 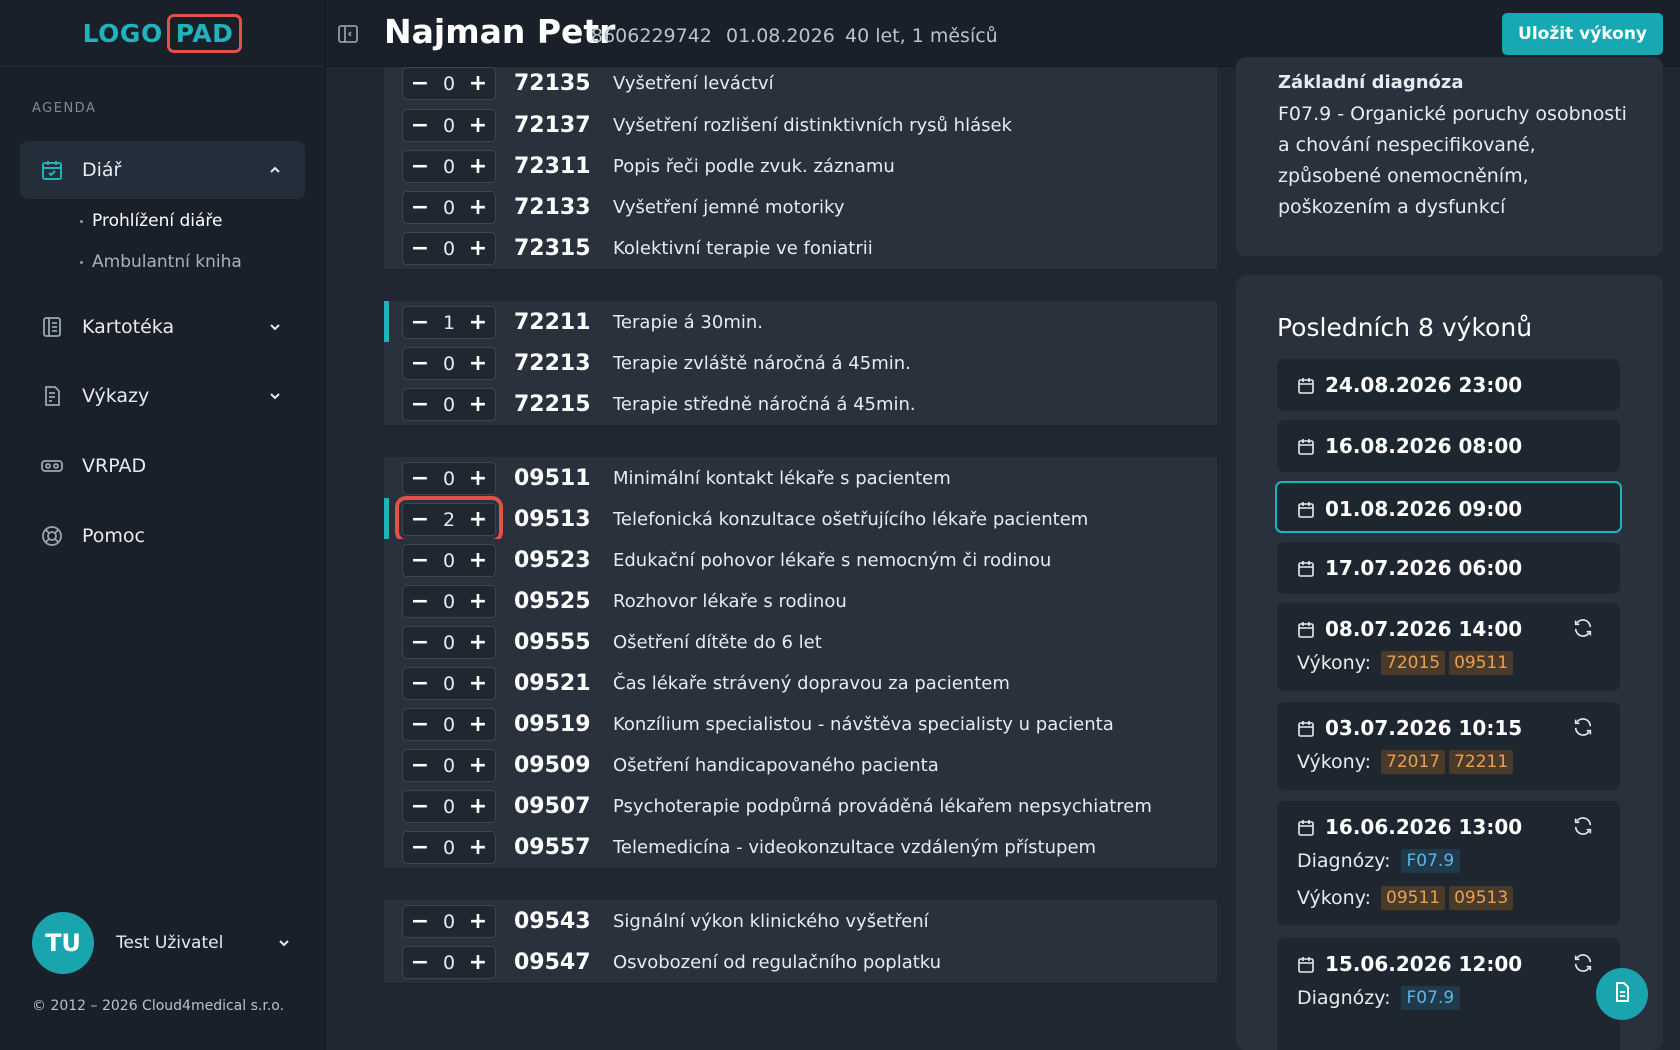 I want to click on save-procedures-button: Uložit výkony, so click(x=1582, y=34).